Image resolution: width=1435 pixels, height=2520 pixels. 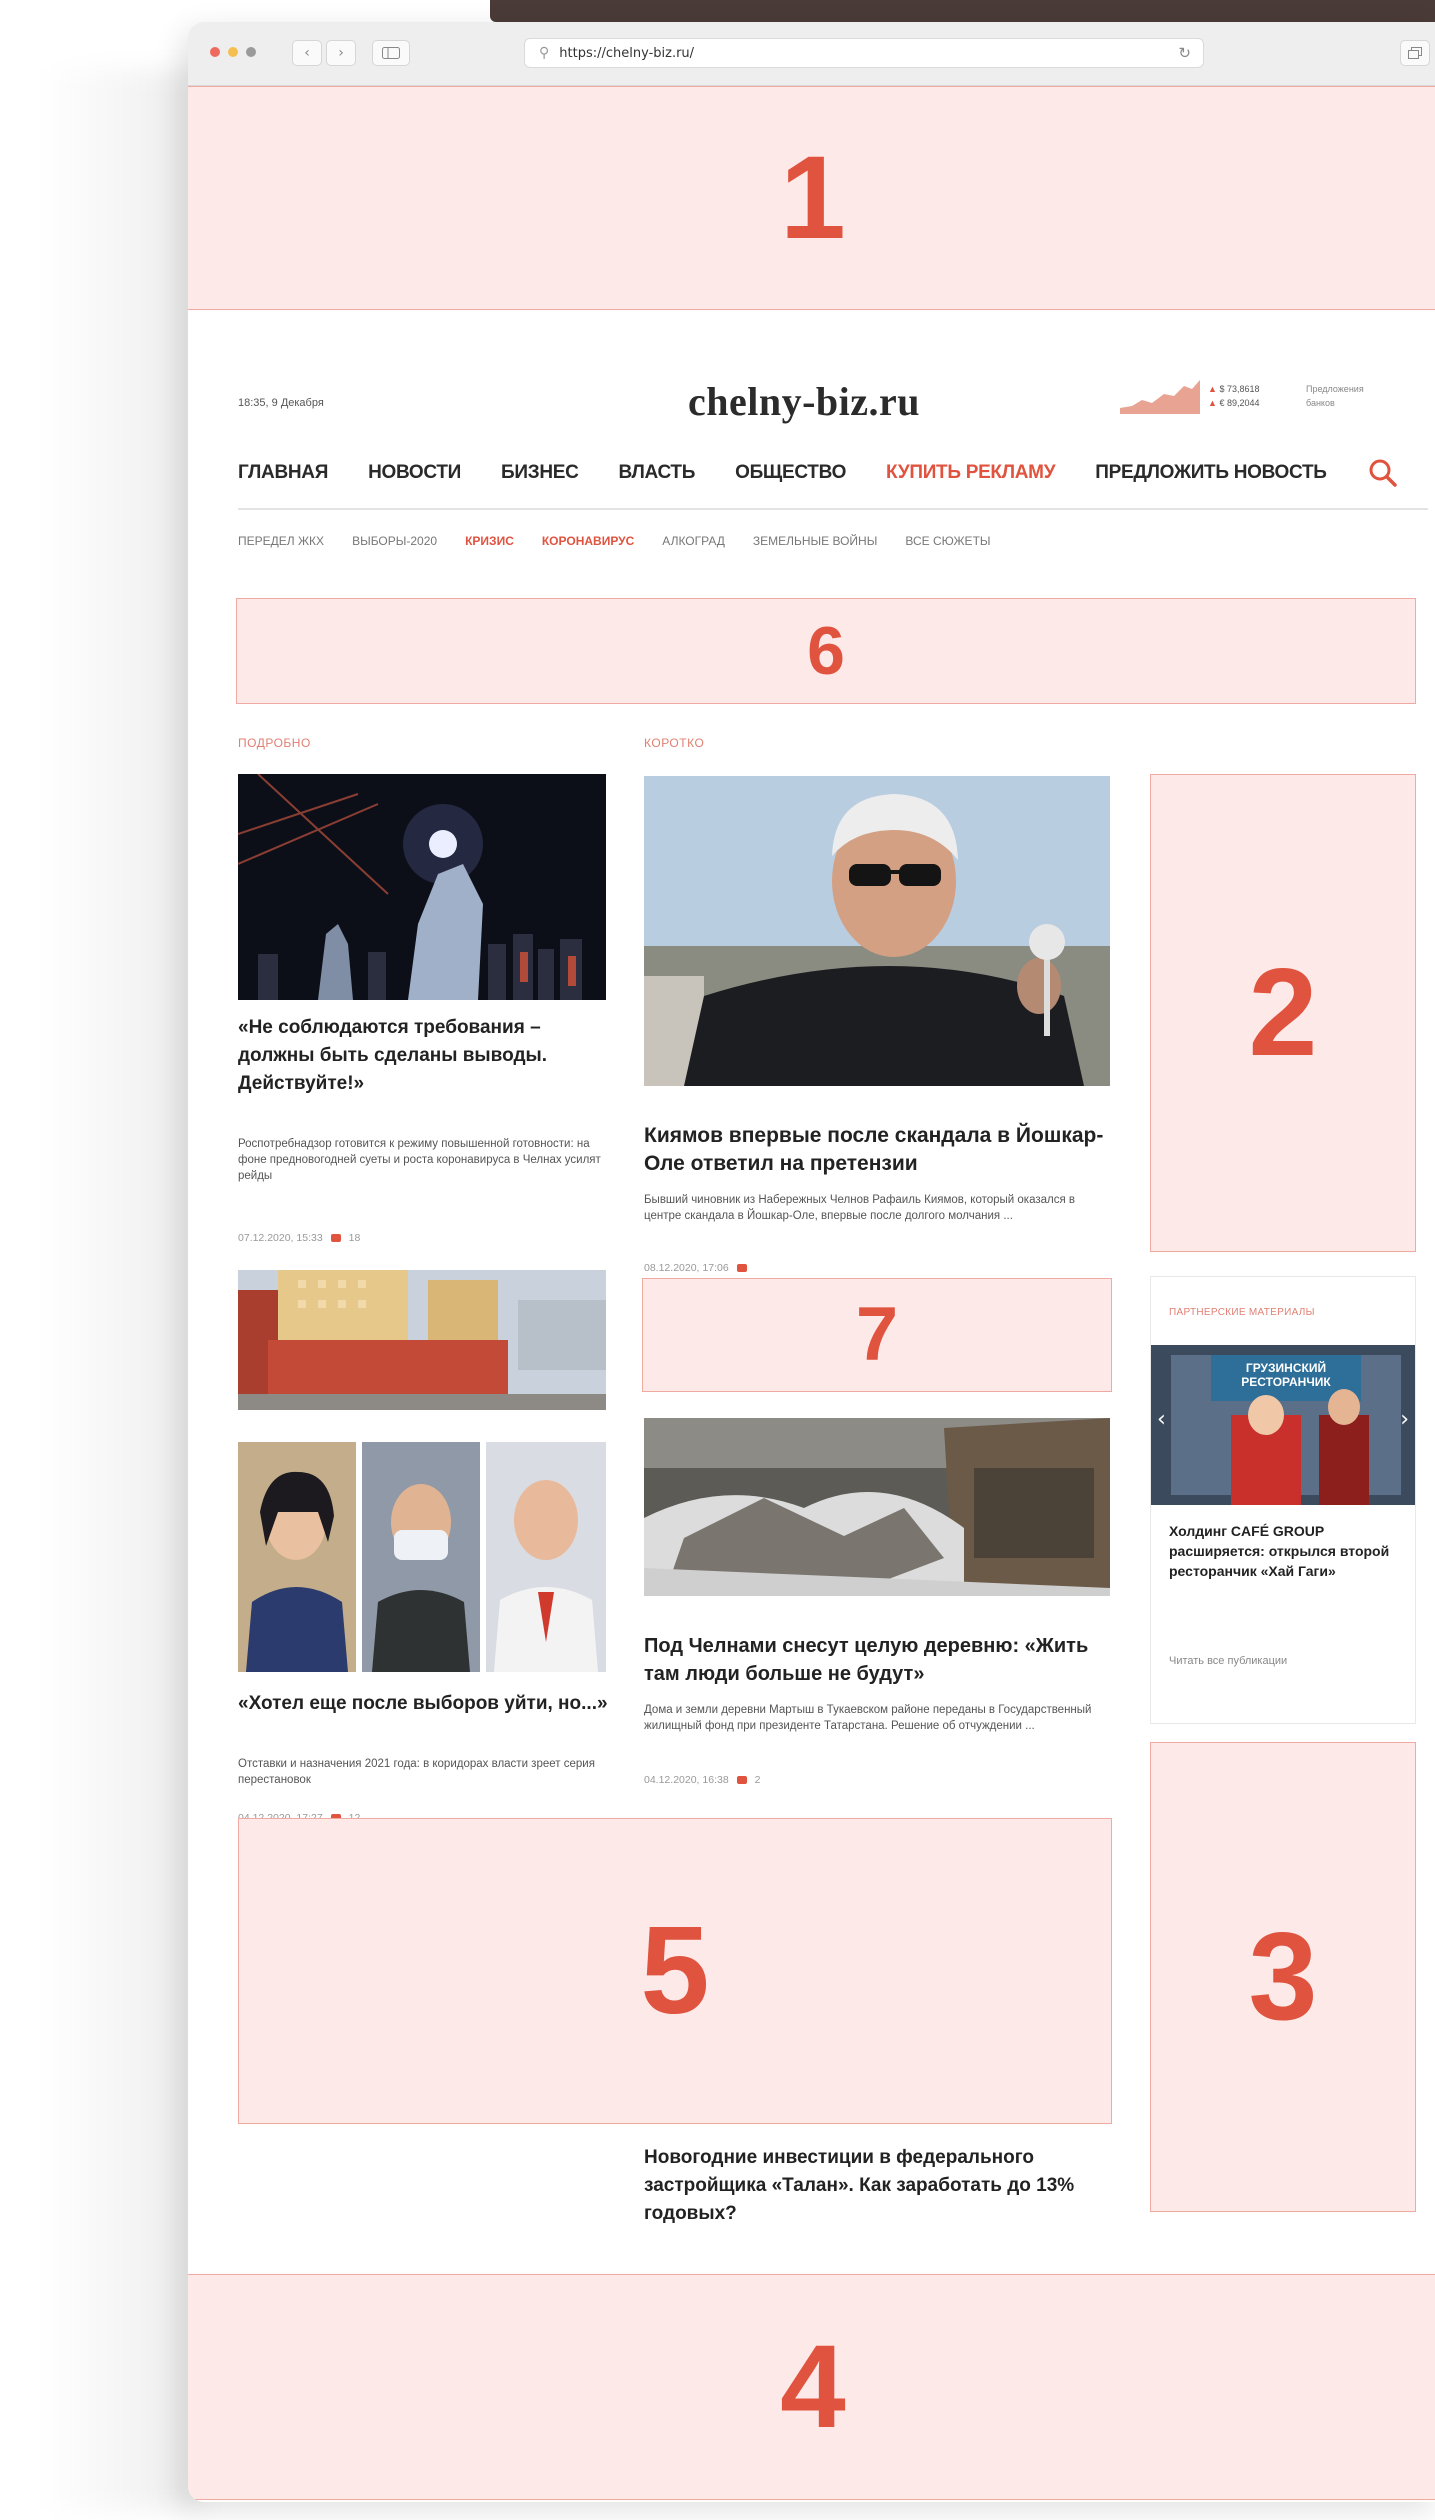 I want to click on tabs-overview-button, so click(x=1415, y=53).